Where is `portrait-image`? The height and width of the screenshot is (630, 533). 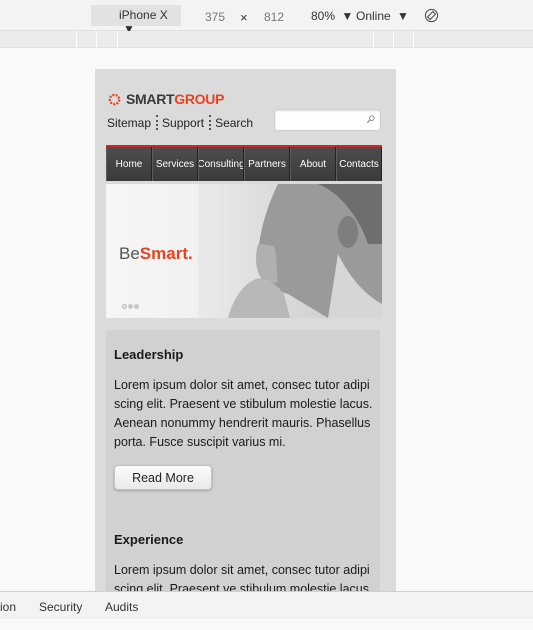 portrait-image is located at coordinates (290, 251).